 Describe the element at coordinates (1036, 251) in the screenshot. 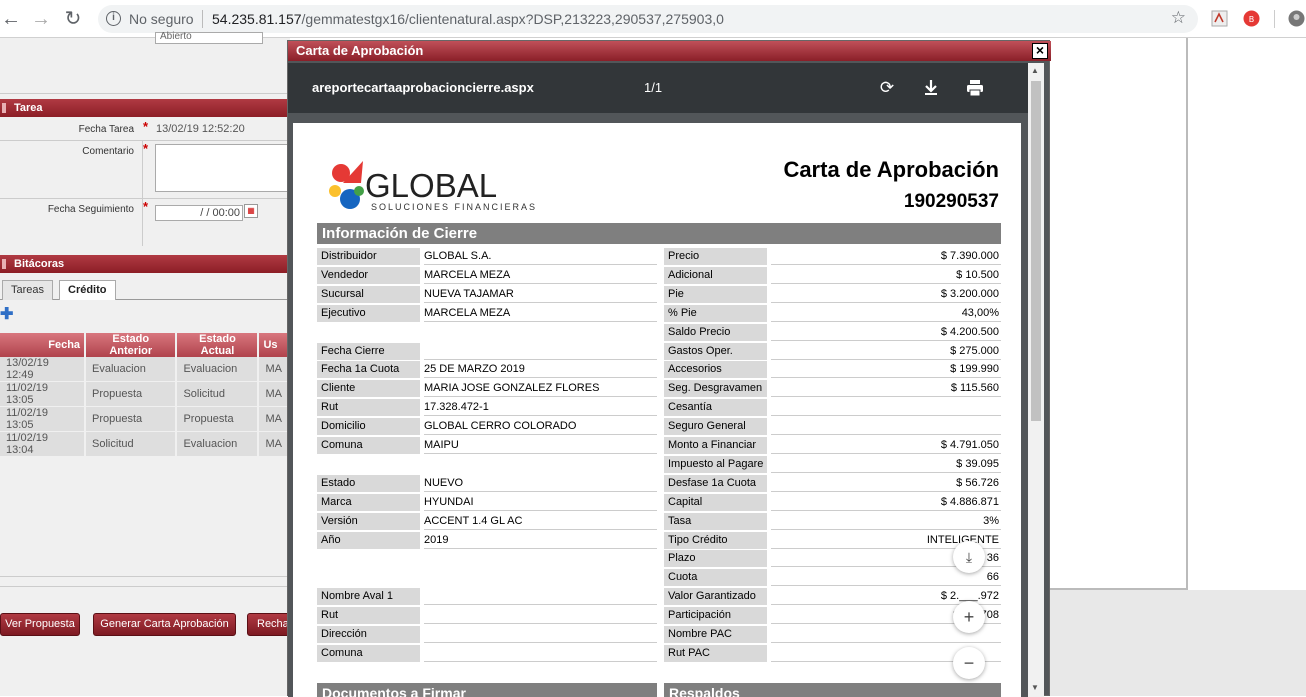

I see `scroll-thumb` at that location.